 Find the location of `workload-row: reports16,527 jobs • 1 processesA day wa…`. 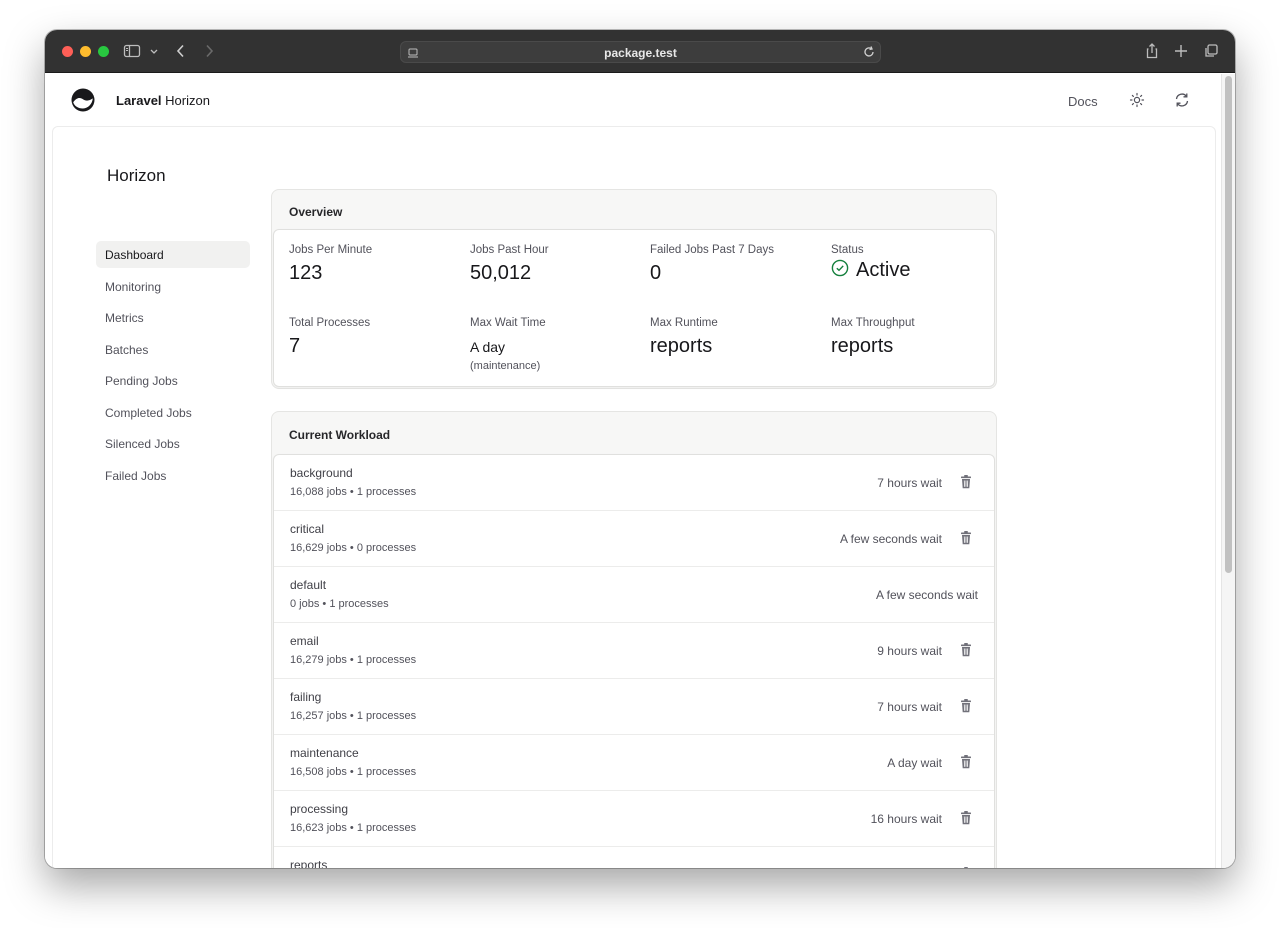

workload-row: reports16,527 jobs • 1 processesA day wa… is located at coordinates (634, 857).